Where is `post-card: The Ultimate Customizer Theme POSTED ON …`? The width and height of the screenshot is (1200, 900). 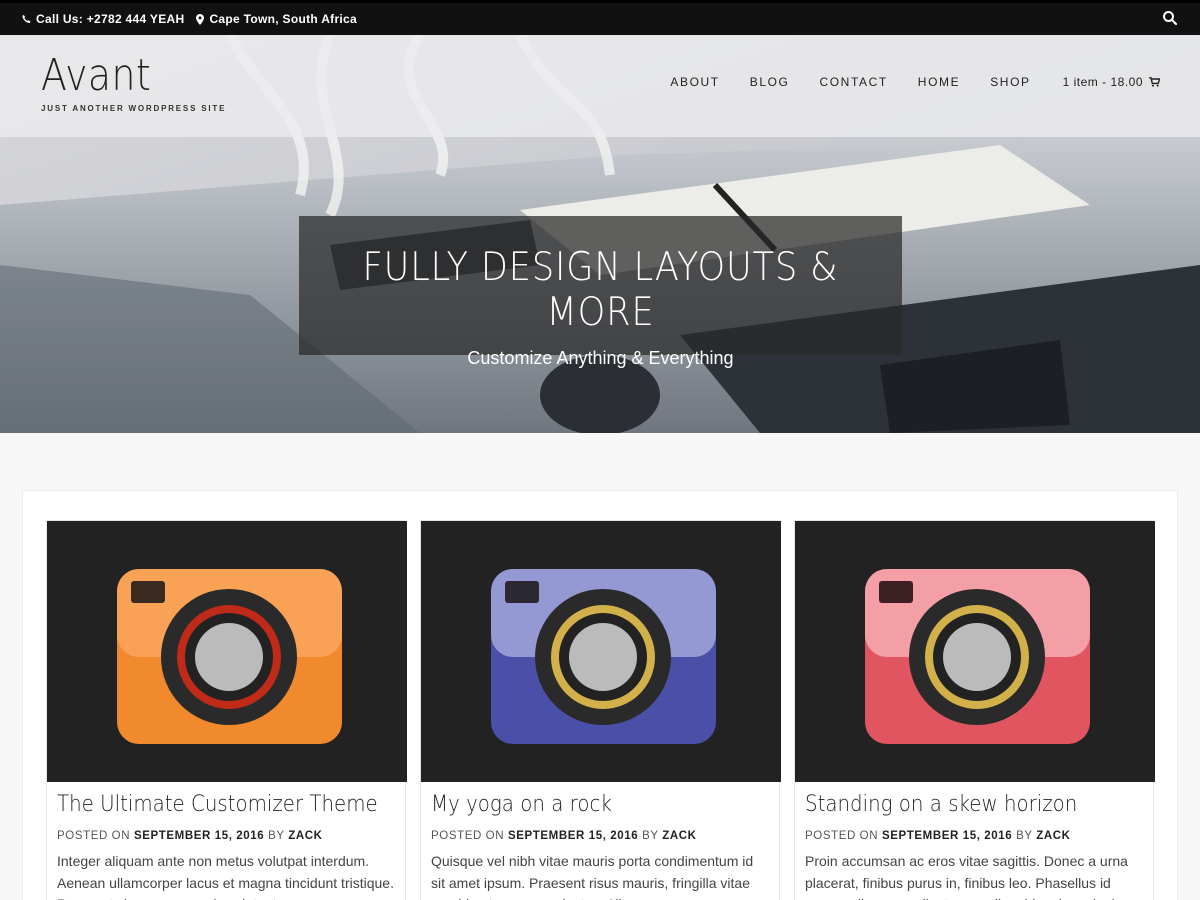
post-card: The Ultimate Customizer Theme POSTED ON … is located at coordinates (226, 710).